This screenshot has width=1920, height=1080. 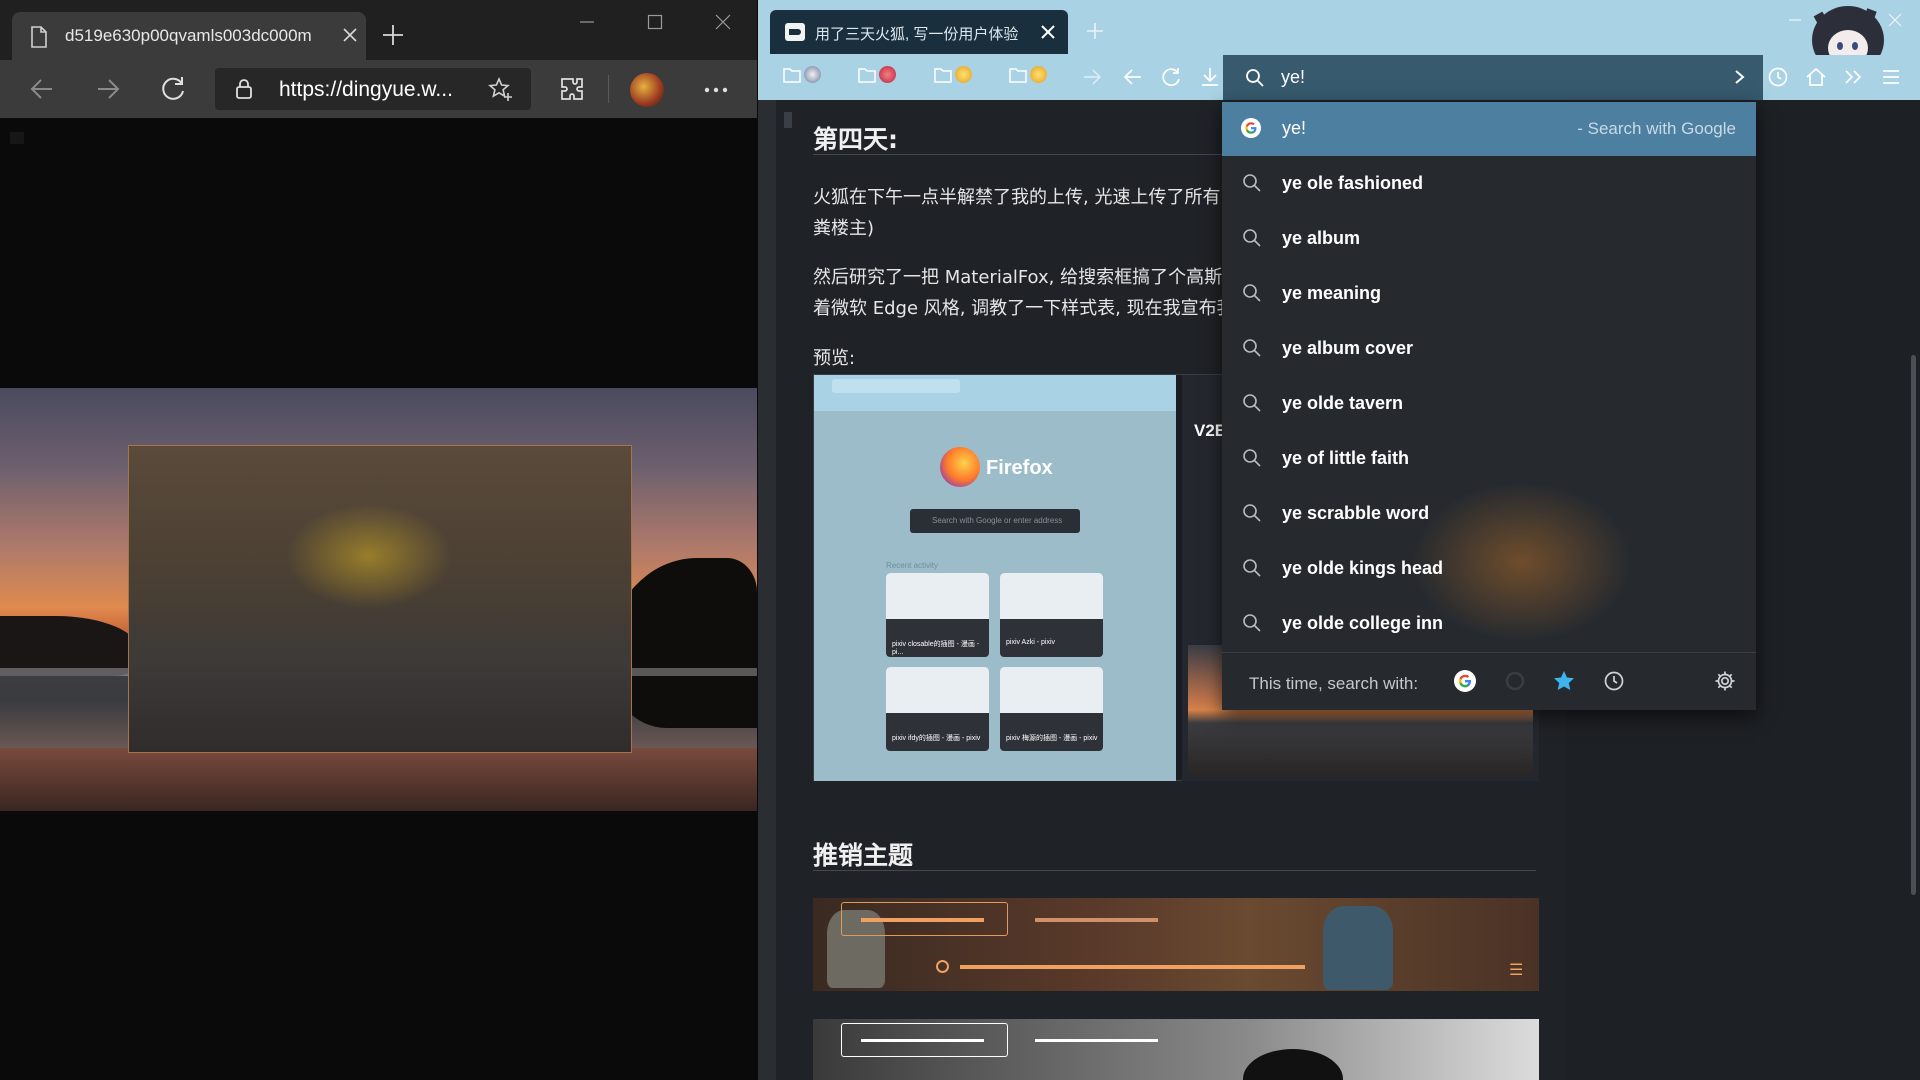 I want to click on beach, so click(x=378, y=779).